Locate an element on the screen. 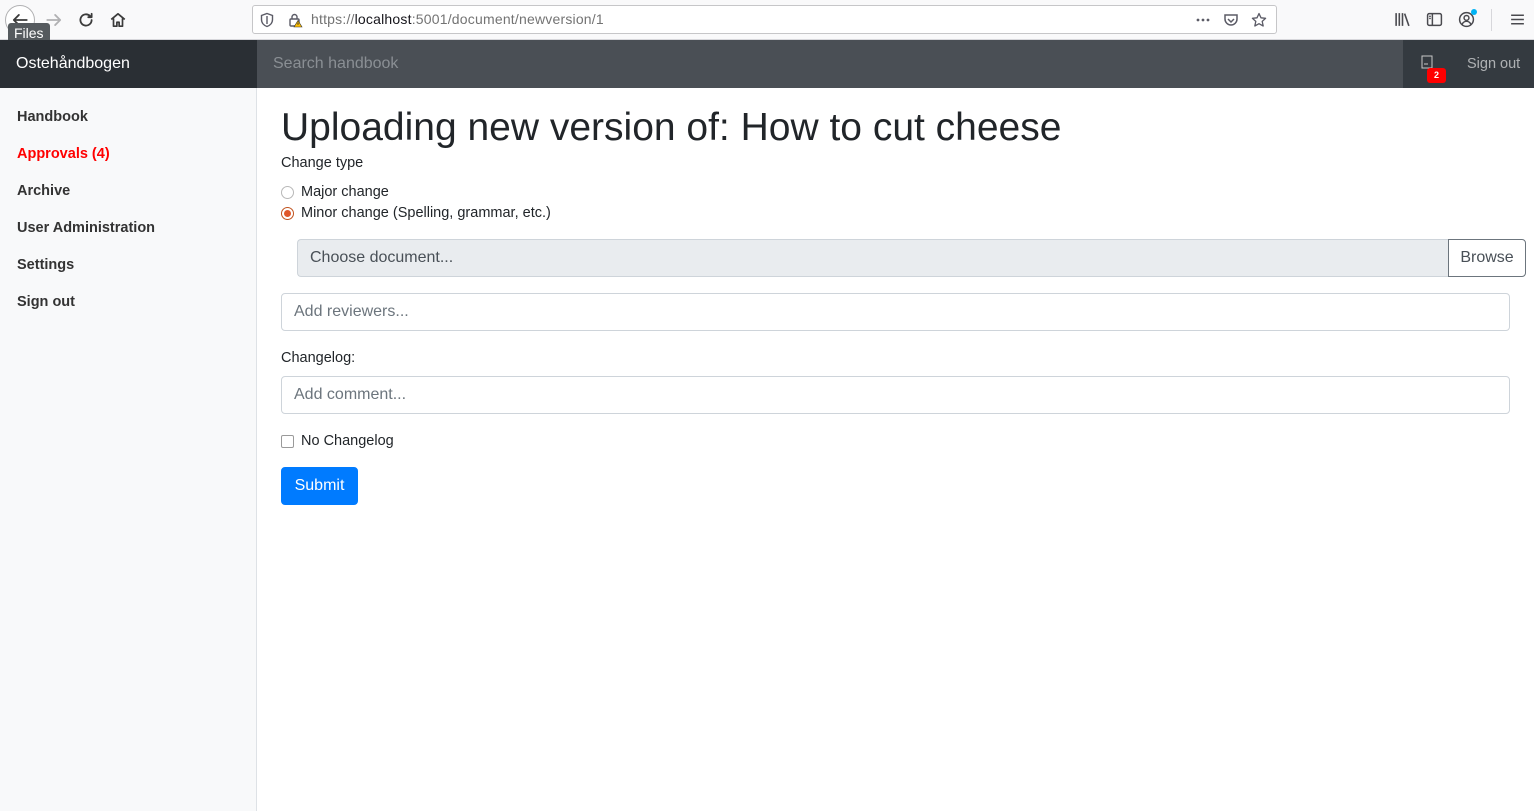 The image size is (1534, 811). menu-icon is located at coordinates (1517, 19).